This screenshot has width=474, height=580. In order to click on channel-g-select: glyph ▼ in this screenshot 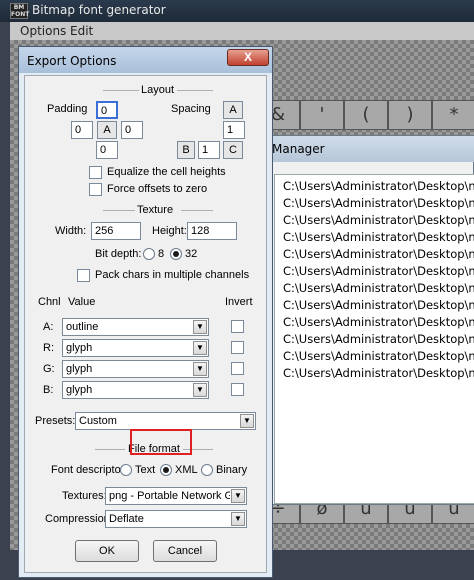, I will do `click(135, 369)`.